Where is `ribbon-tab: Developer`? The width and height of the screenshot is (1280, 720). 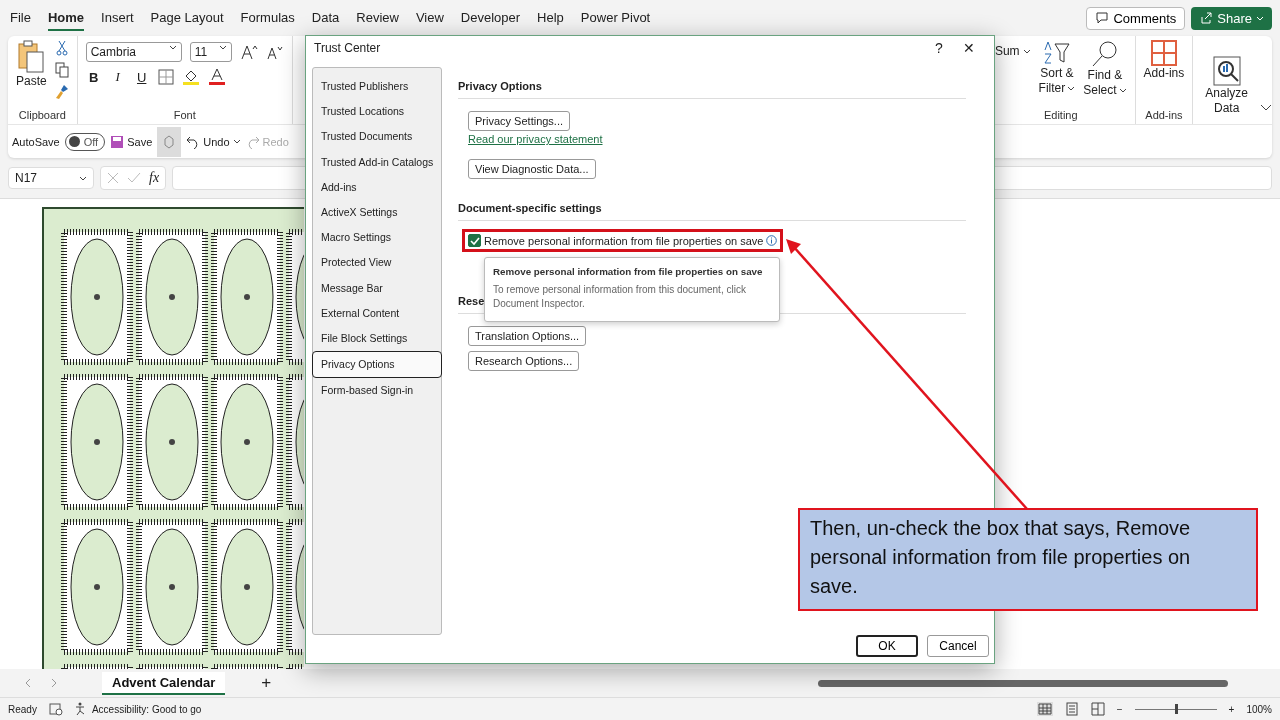 ribbon-tab: Developer is located at coordinates (490, 18).